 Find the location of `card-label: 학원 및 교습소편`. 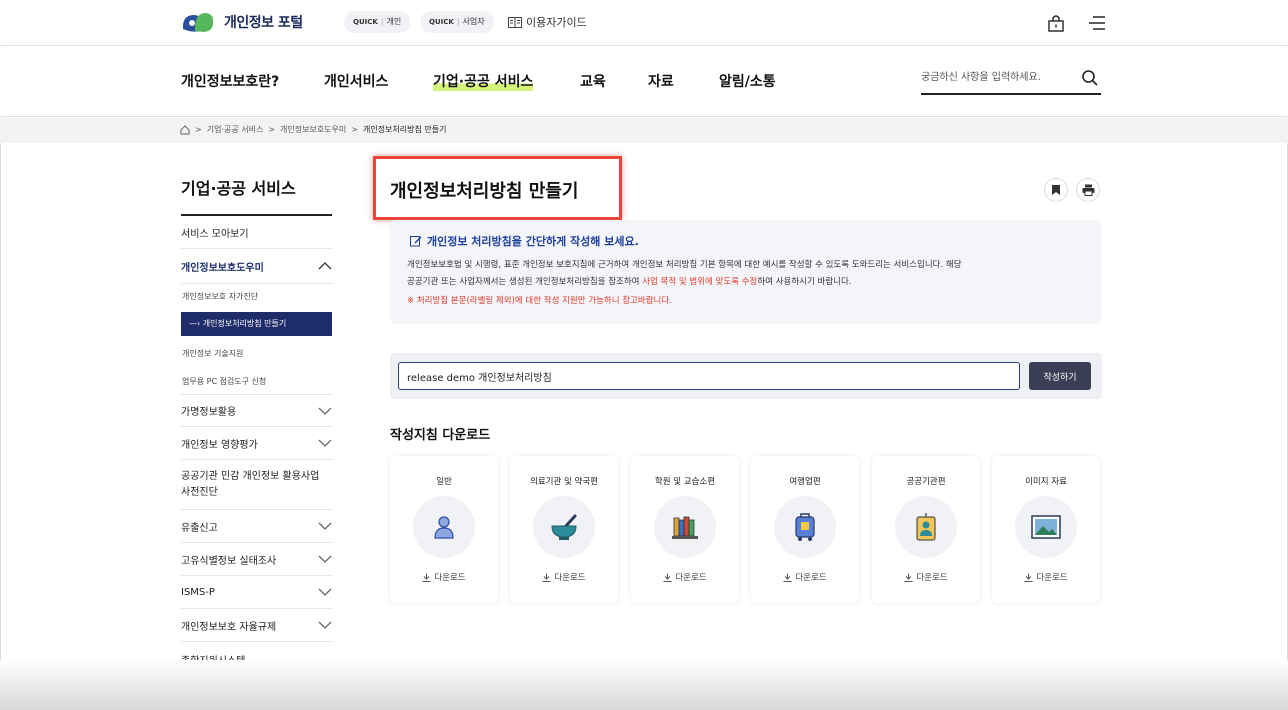

card-label: 학원 및 교습소편 is located at coordinates (685, 482).